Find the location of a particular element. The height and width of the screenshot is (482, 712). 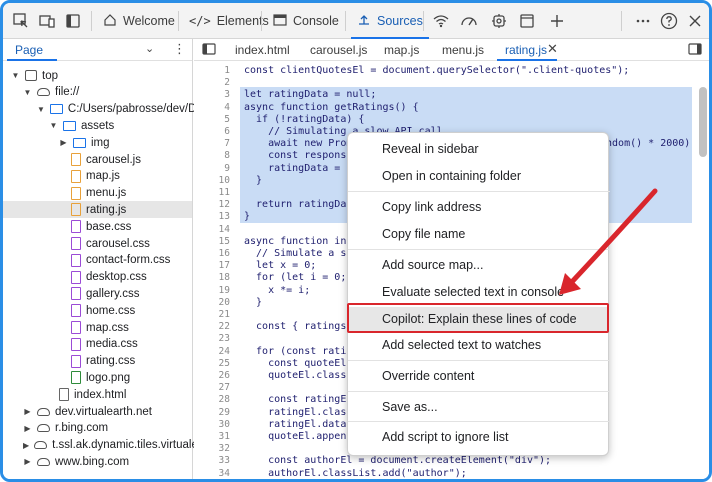

chevron-down-icon: ⌄ is located at coordinates (149, 48).